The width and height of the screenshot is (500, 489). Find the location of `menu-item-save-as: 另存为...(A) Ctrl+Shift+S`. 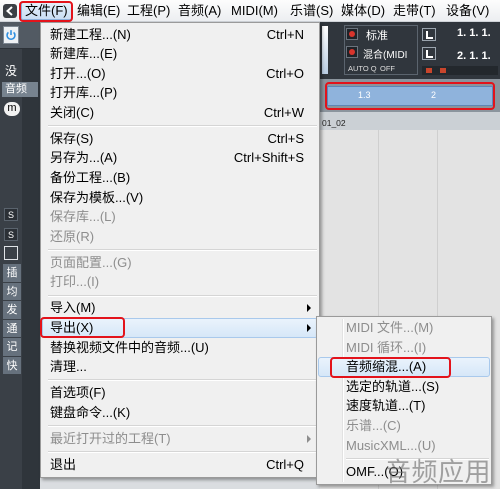

menu-item-save-as: 另存为...(A) Ctrl+Shift+S is located at coordinates (180, 158).